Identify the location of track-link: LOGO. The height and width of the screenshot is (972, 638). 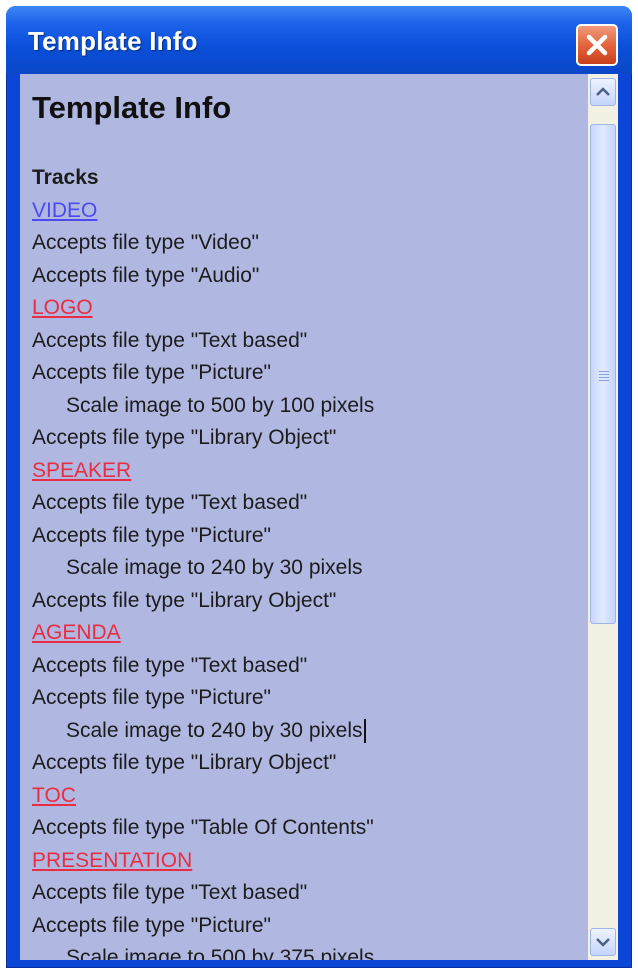
(304, 308).